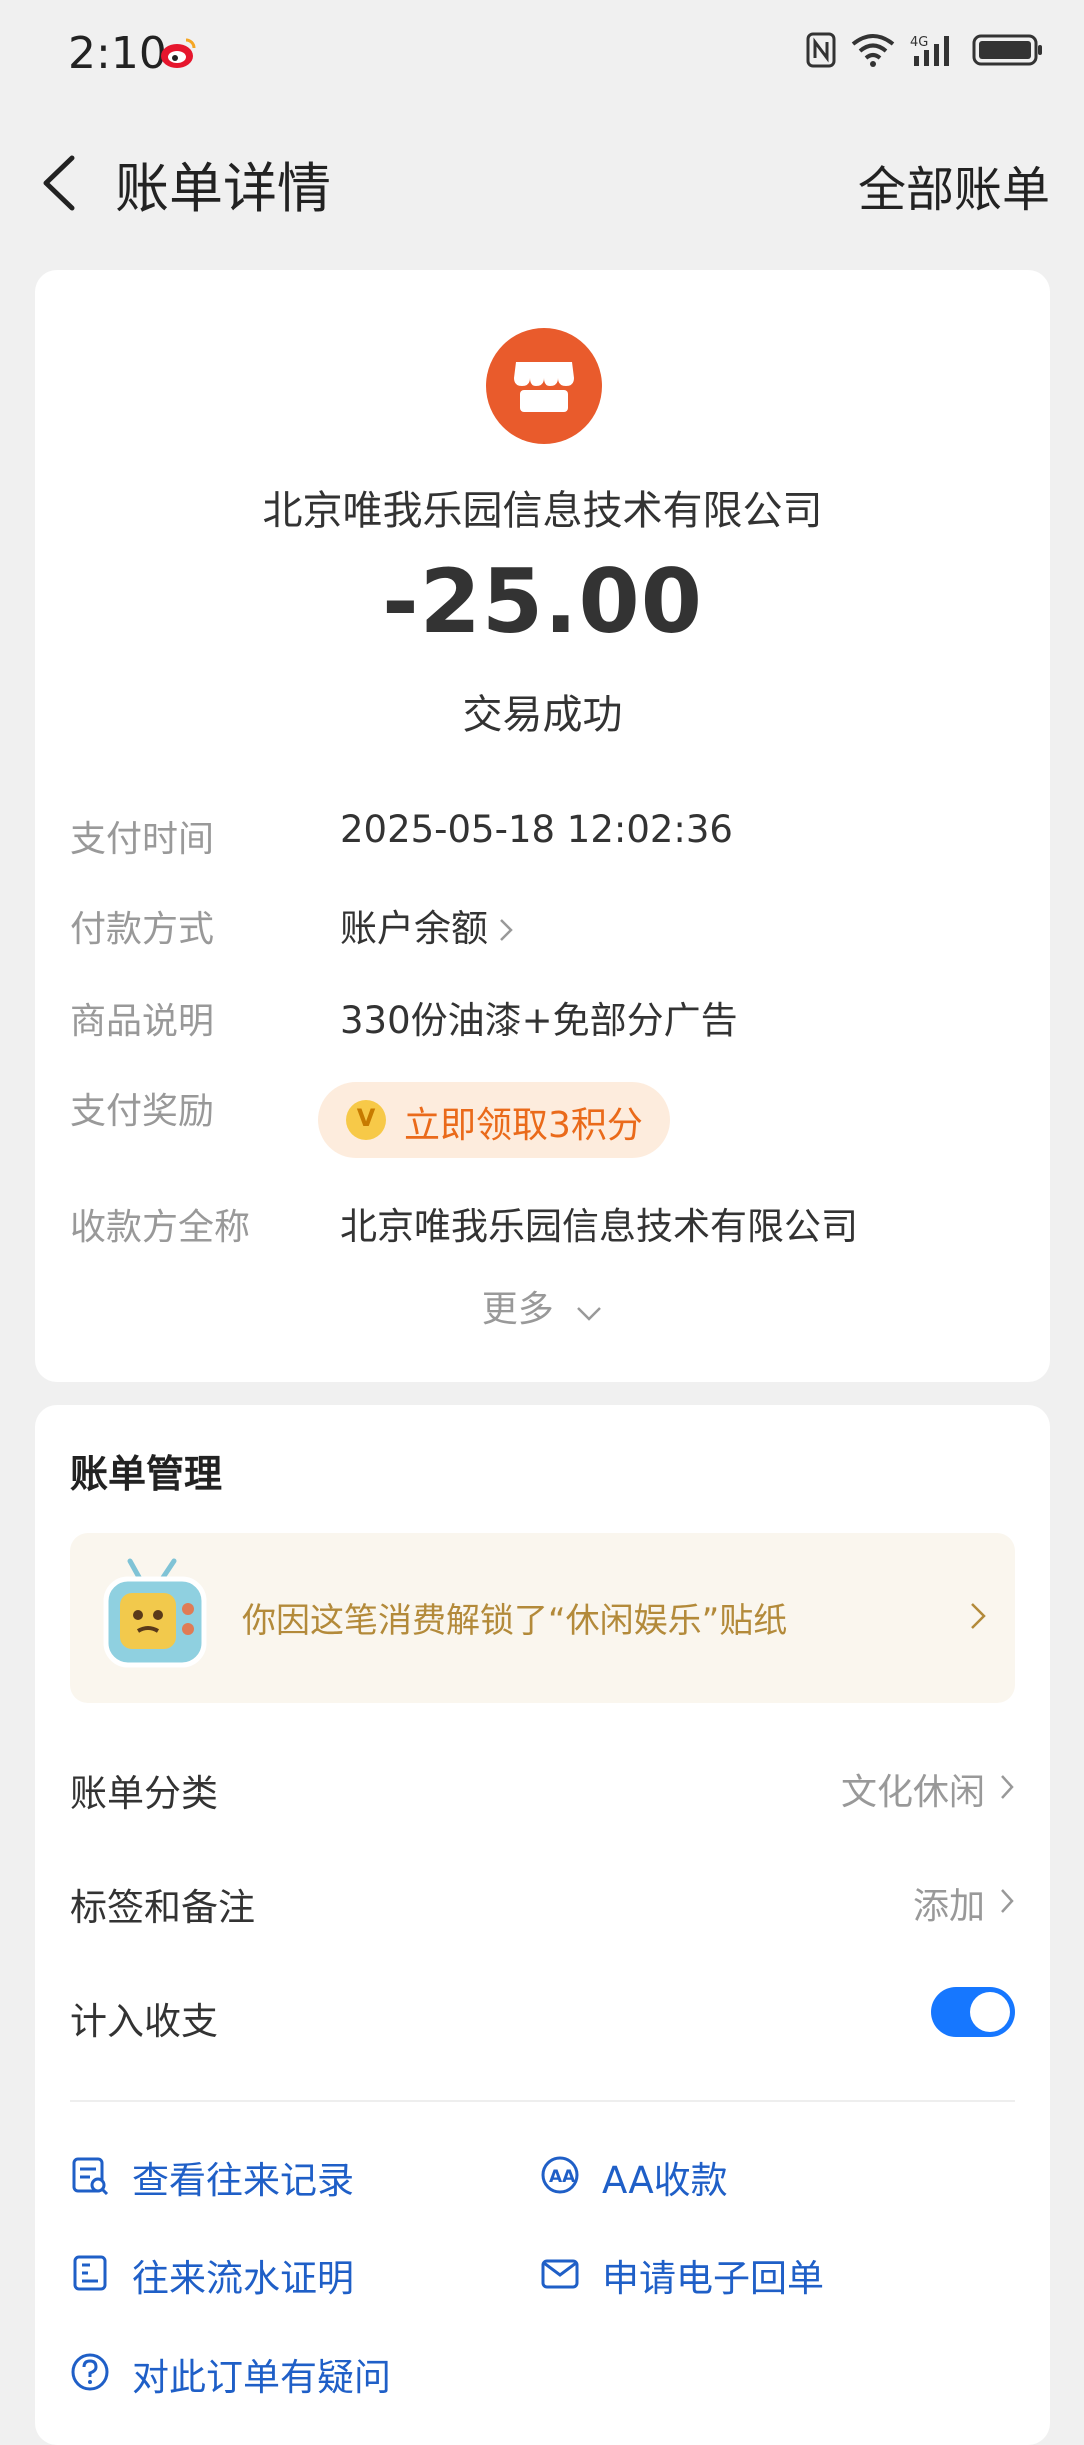  I want to click on tags-value: 添加, so click(948, 1906).